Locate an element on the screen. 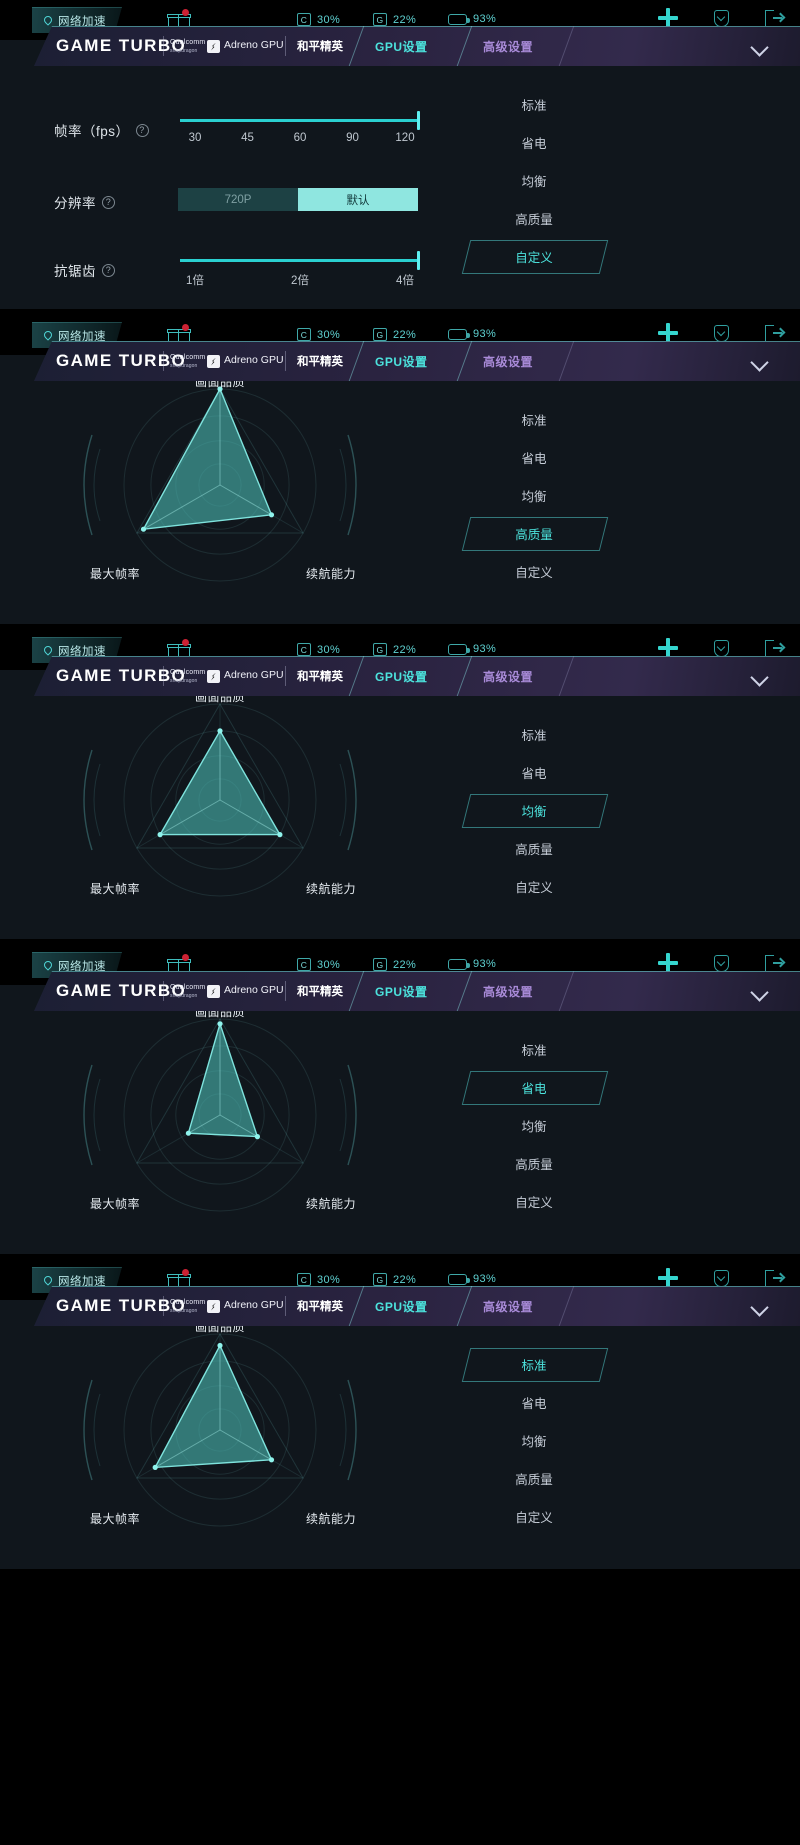  gpu-usage-value: 22% is located at coordinates (405, 334).